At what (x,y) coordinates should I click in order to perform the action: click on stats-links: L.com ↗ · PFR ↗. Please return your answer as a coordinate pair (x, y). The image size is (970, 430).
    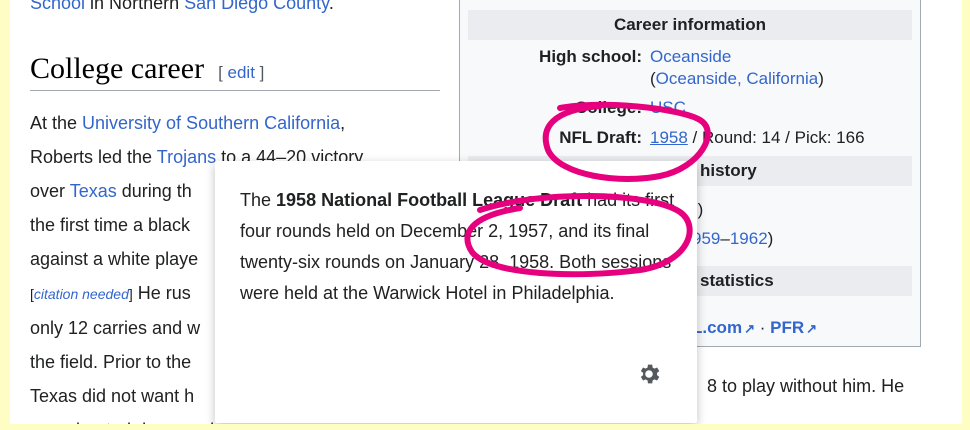
    Looking at the image, I should click on (754, 328).